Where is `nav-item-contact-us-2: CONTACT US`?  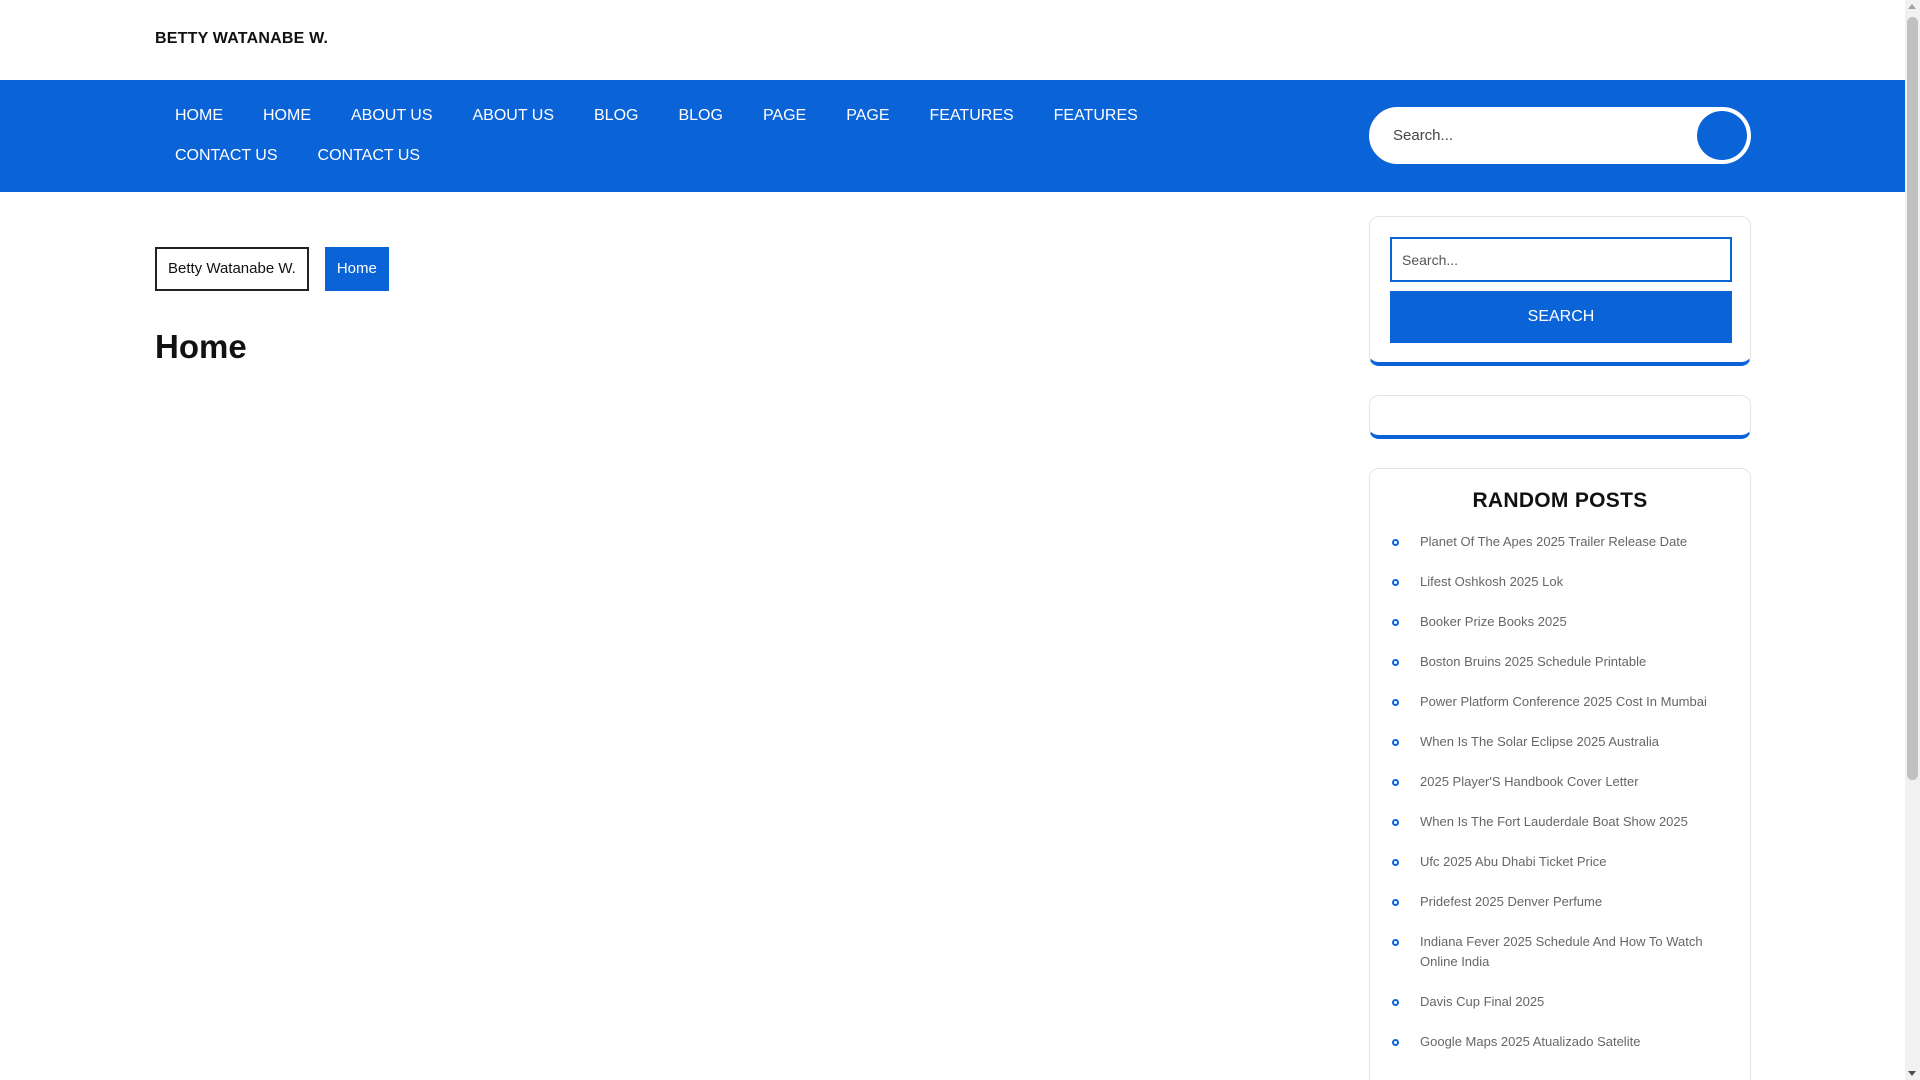
nav-item-contact-us-2: CONTACT US is located at coordinates (369, 156).